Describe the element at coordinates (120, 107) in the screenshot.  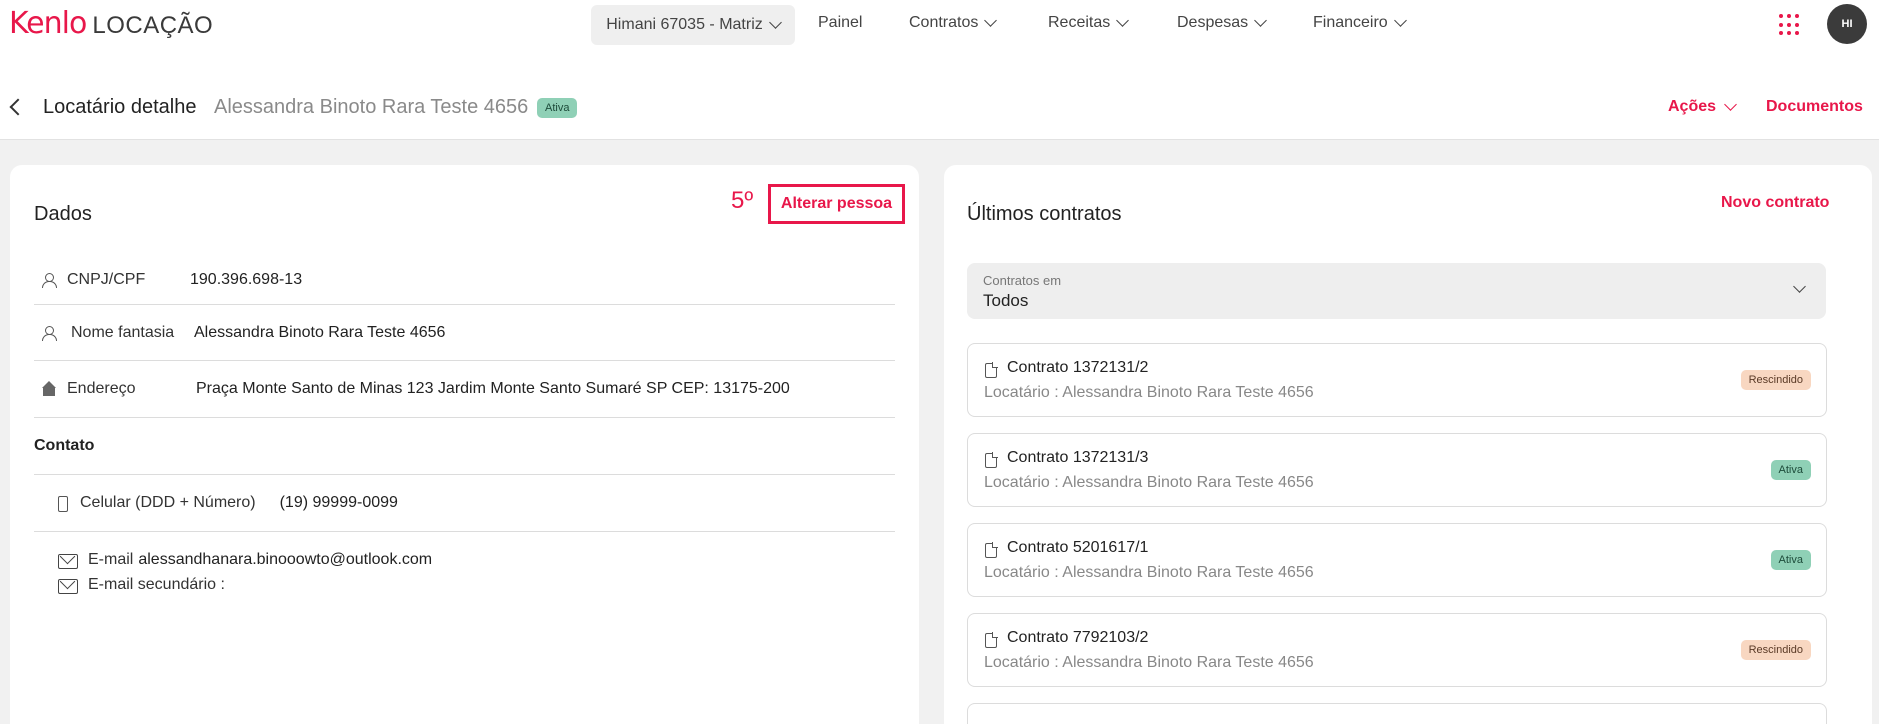
I see `page-title: Locatário detalhe` at that location.